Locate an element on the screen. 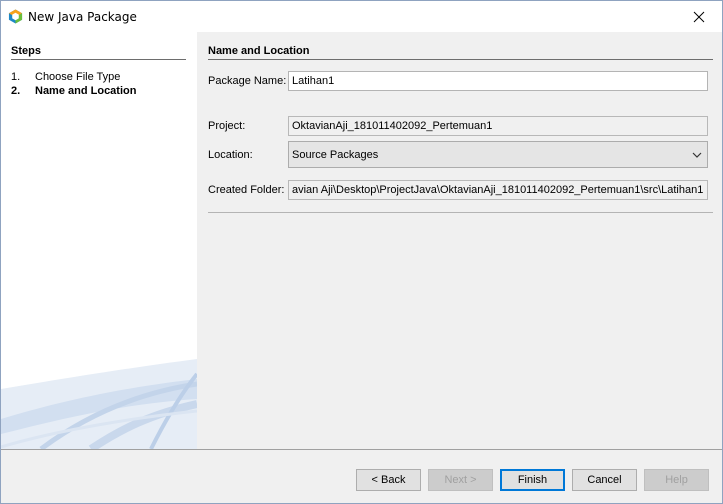 Image resolution: width=723 pixels, height=504 pixels. step-item-name-and-location: 2. Name and Location is located at coordinates (73, 91).